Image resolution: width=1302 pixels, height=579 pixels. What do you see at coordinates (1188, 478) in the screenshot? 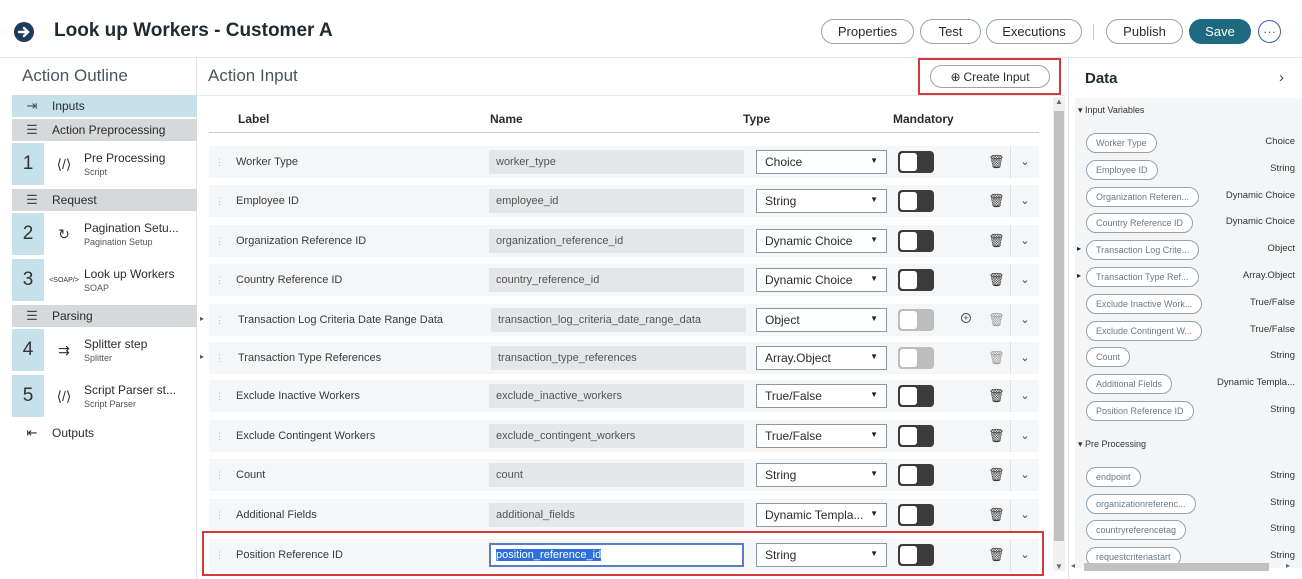
I see `variable-item: endpoint String` at bounding box center [1188, 478].